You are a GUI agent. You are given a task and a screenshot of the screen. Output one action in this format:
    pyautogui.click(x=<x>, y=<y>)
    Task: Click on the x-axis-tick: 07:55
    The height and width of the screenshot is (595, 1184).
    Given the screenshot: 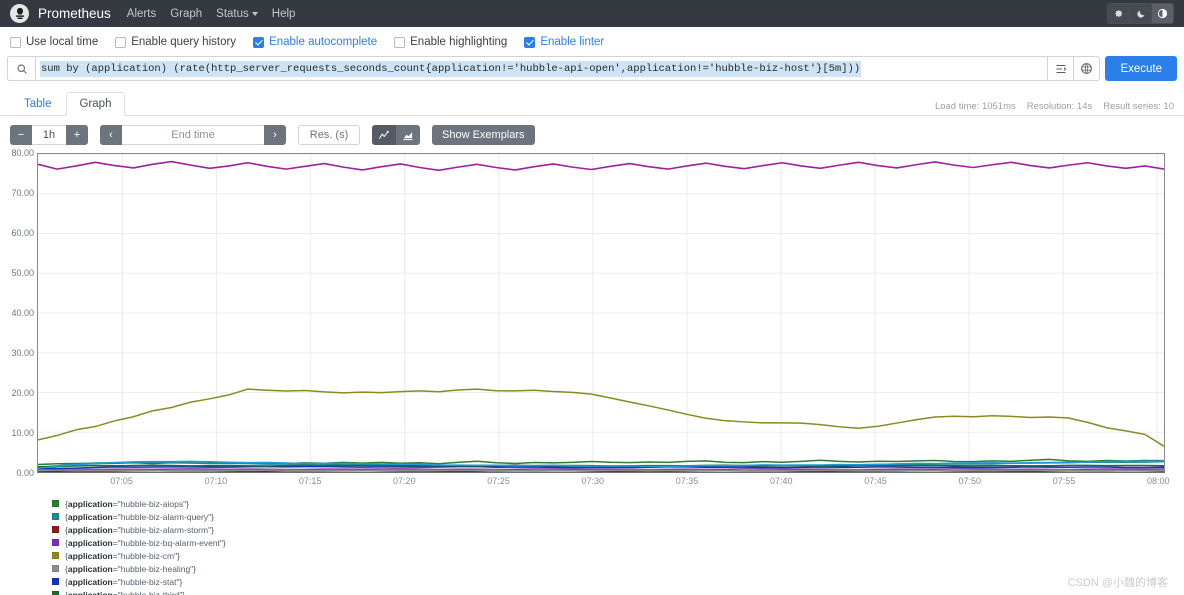 What is the action you would take?
    pyautogui.click(x=1064, y=481)
    